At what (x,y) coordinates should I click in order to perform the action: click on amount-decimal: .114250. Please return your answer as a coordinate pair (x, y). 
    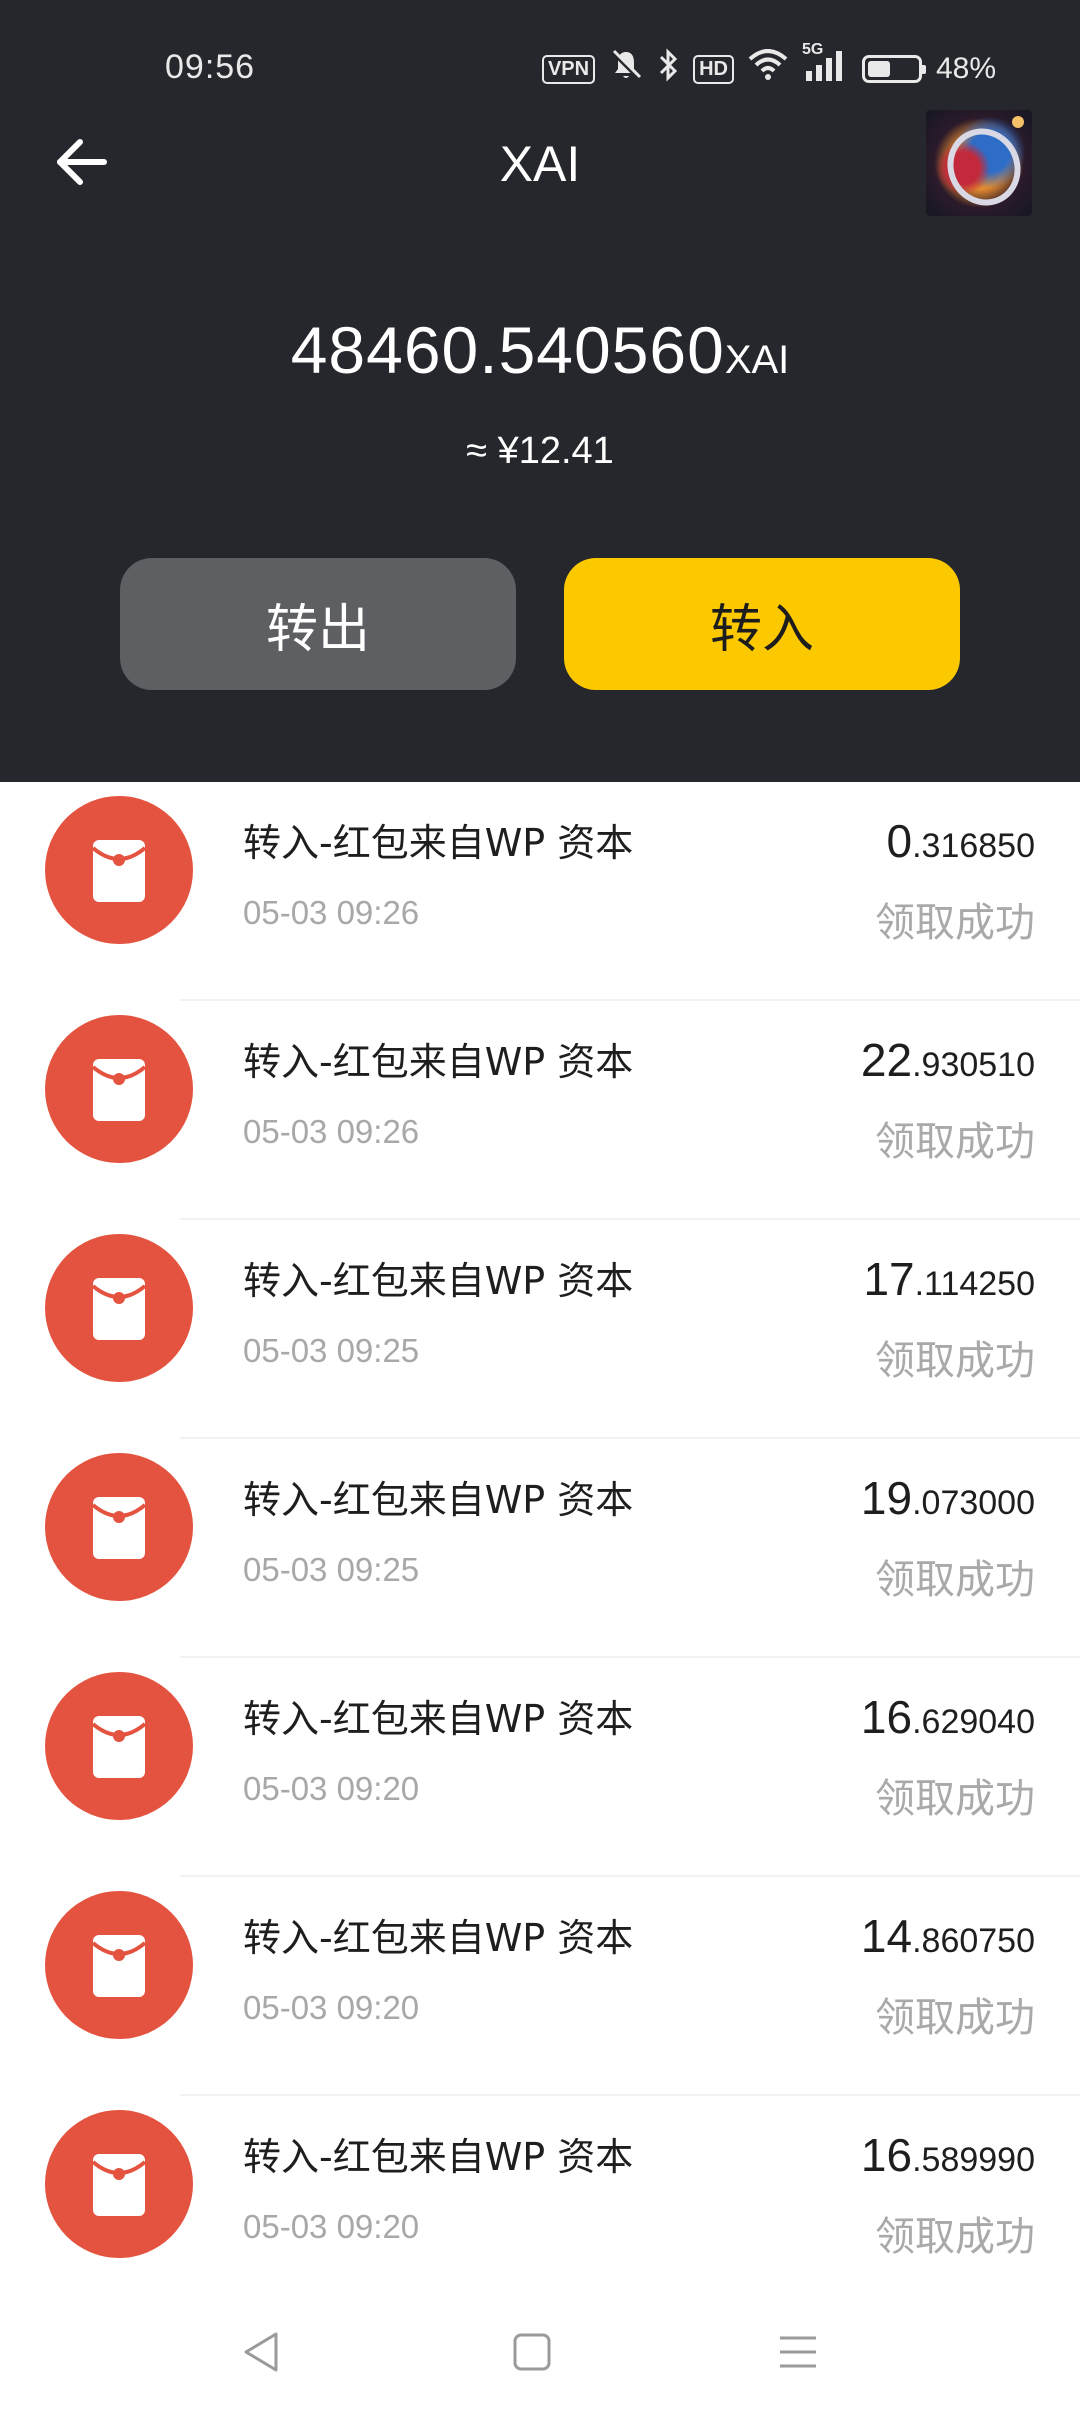
    Looking at the image, I should click on (974, 1284).